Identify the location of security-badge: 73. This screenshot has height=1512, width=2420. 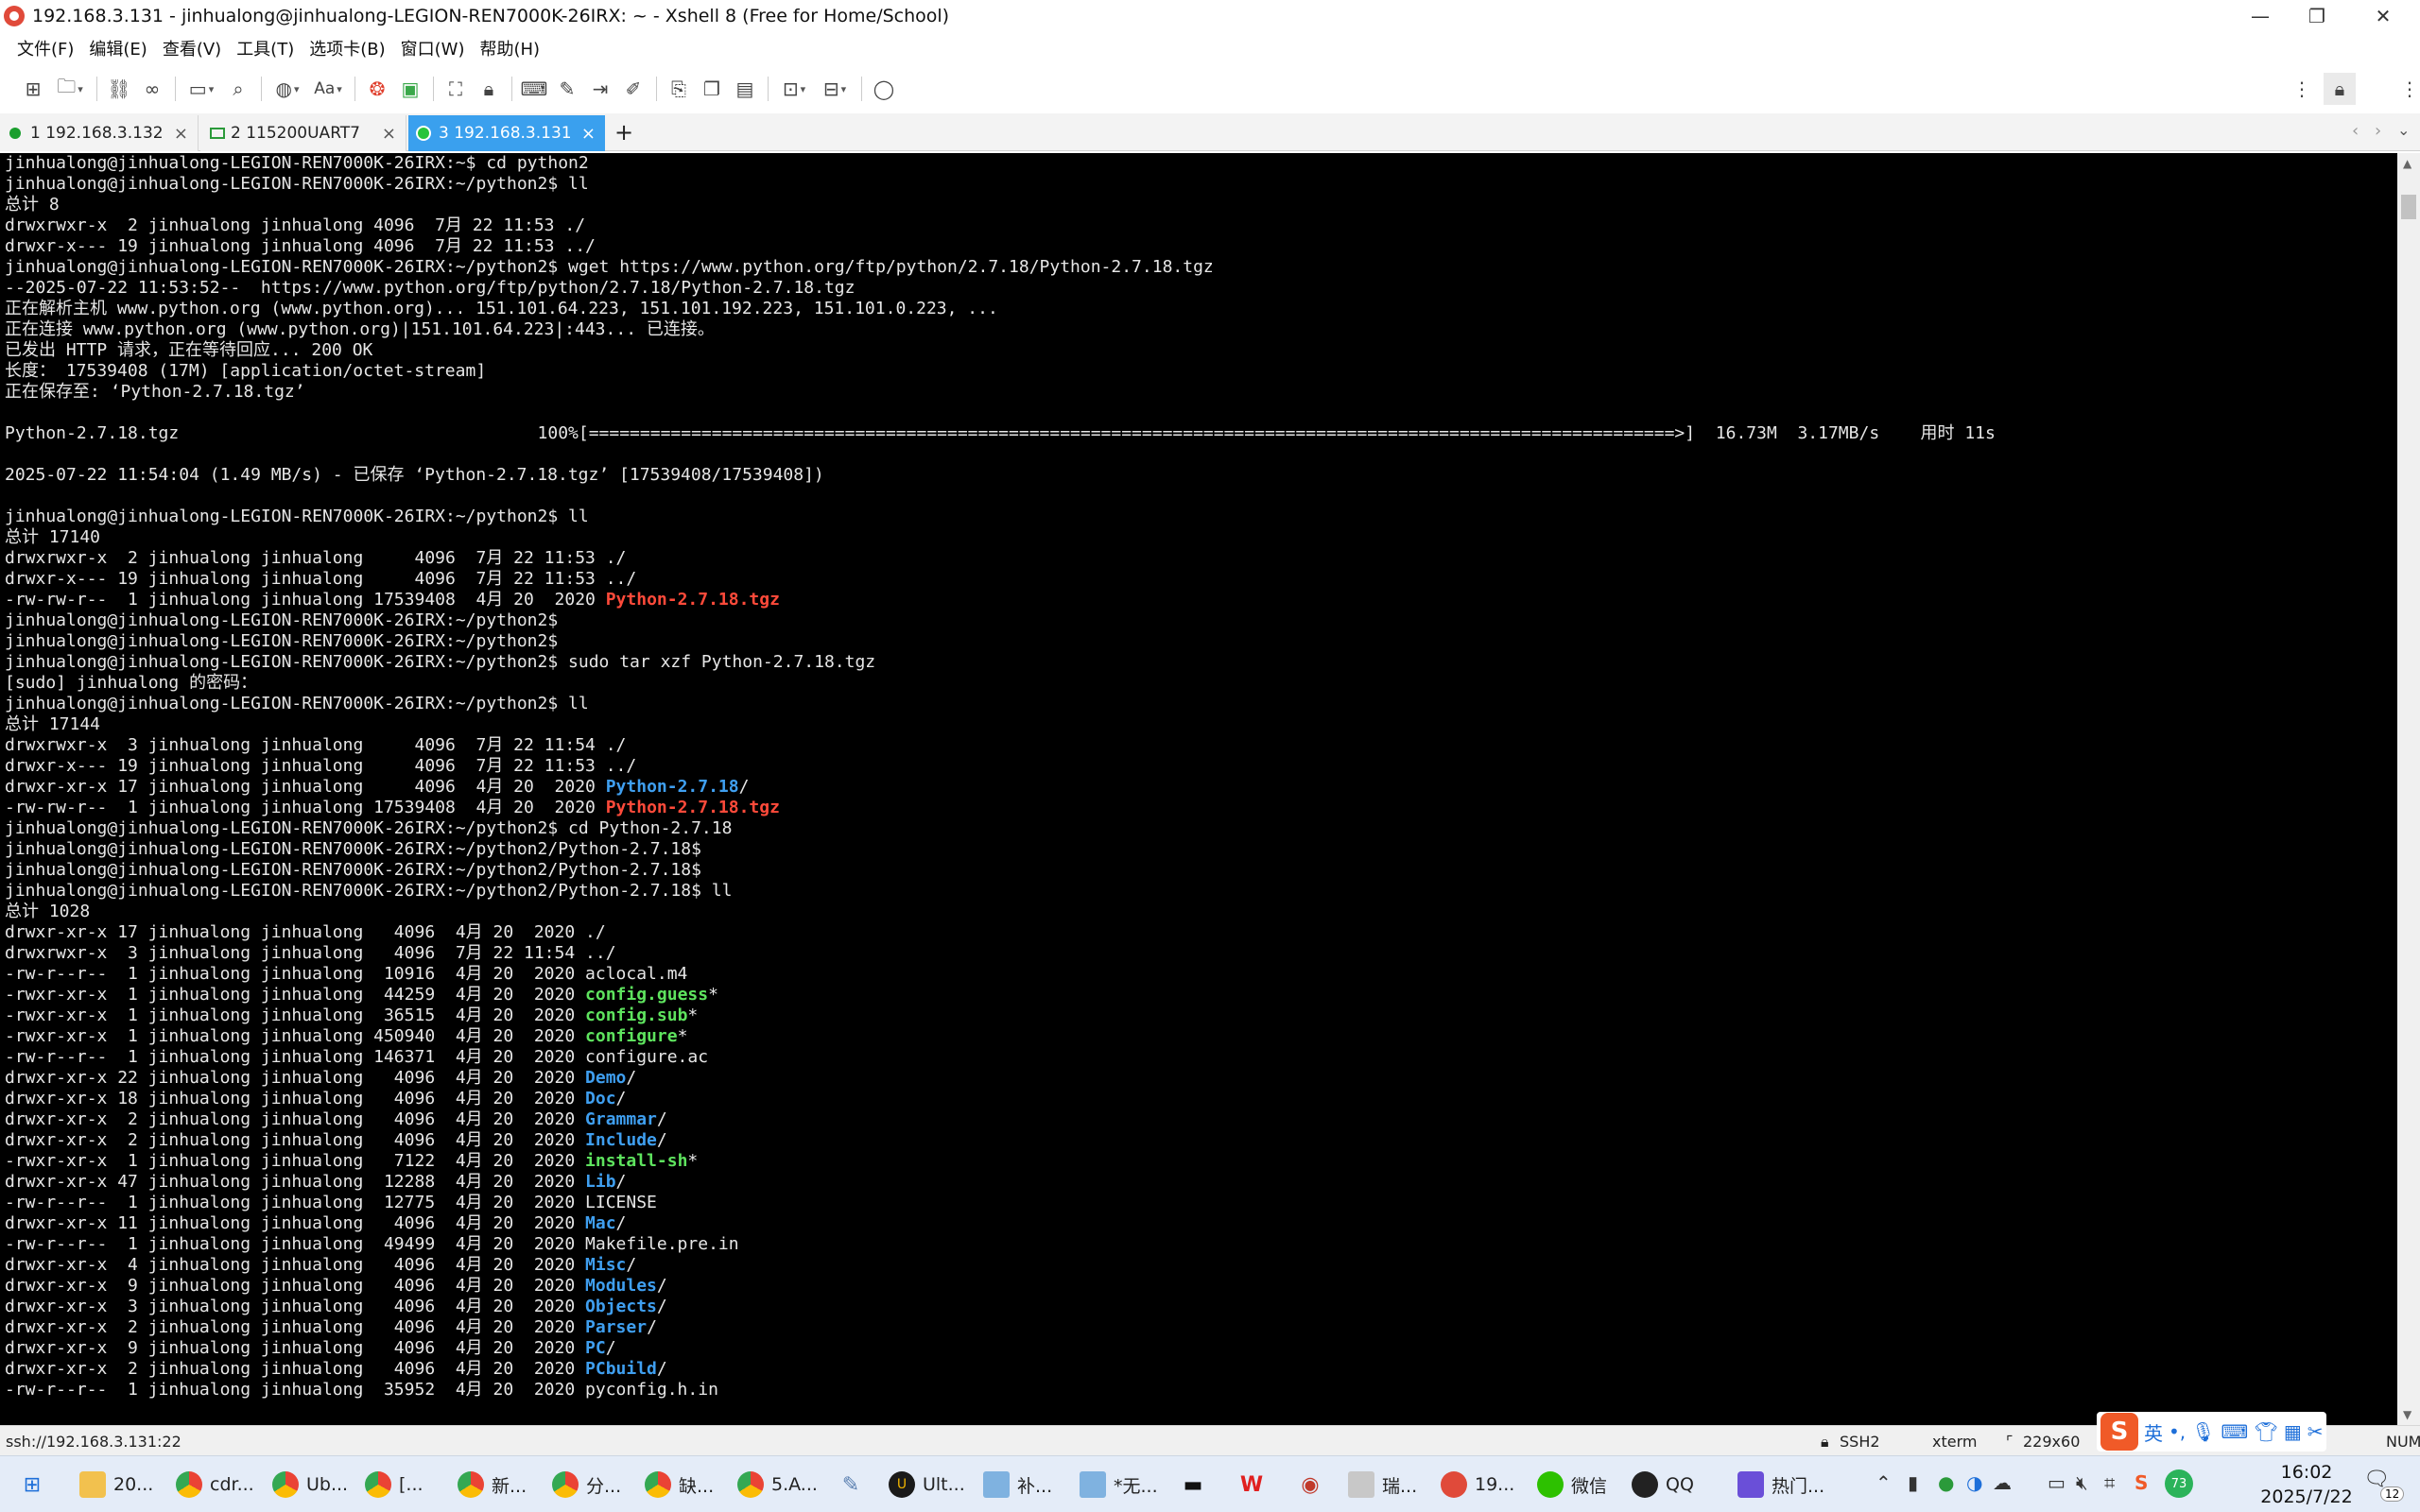
(2179, 1483).